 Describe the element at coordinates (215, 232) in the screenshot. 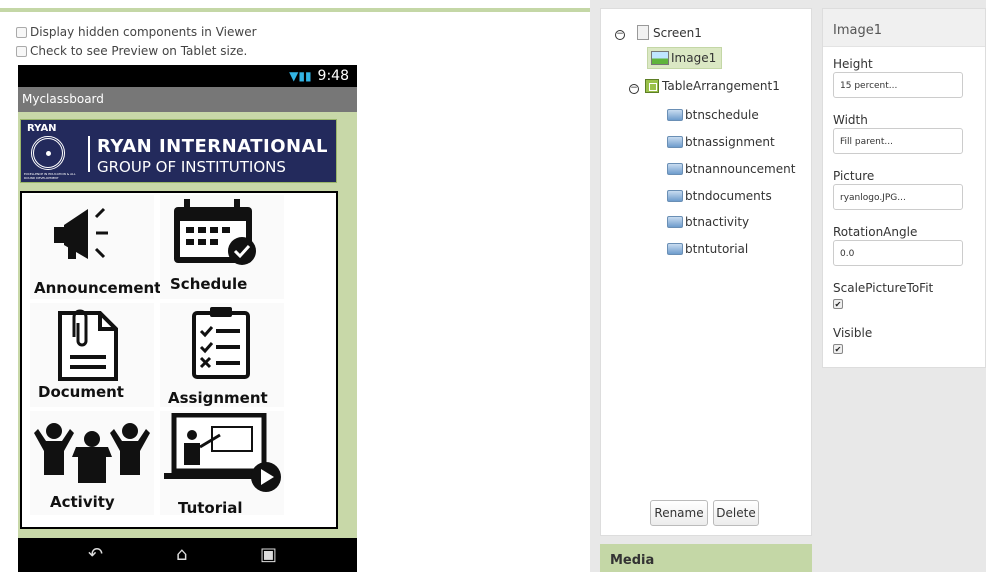

I see `calendar-icon` at that location.